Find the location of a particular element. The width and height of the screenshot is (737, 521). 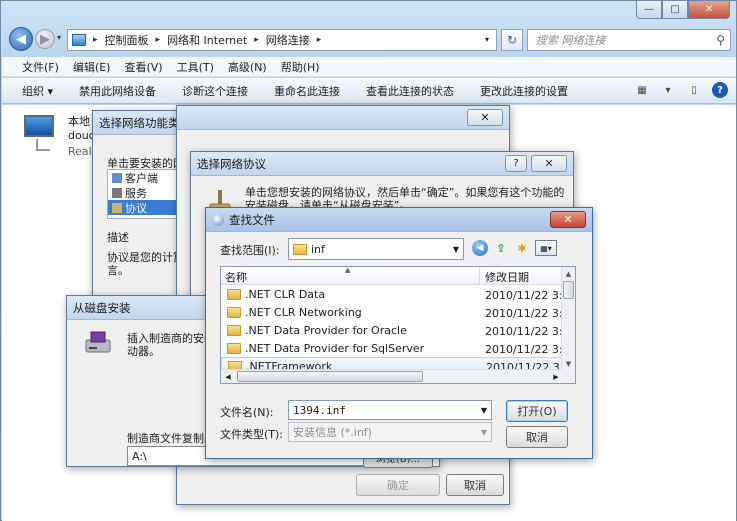

dialog-title: 选择网络协议 is located at coordinates (231, 163).